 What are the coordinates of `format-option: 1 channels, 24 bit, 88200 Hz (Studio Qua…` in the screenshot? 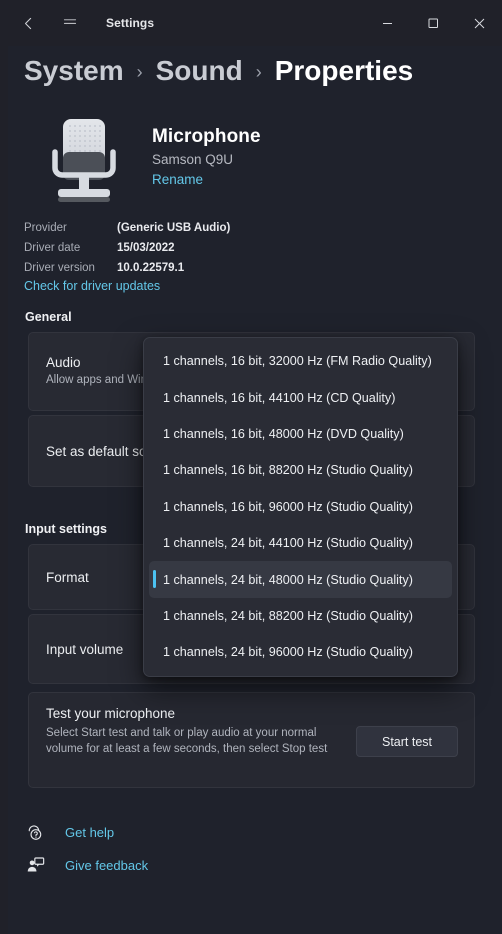 It's located at (300, 616).